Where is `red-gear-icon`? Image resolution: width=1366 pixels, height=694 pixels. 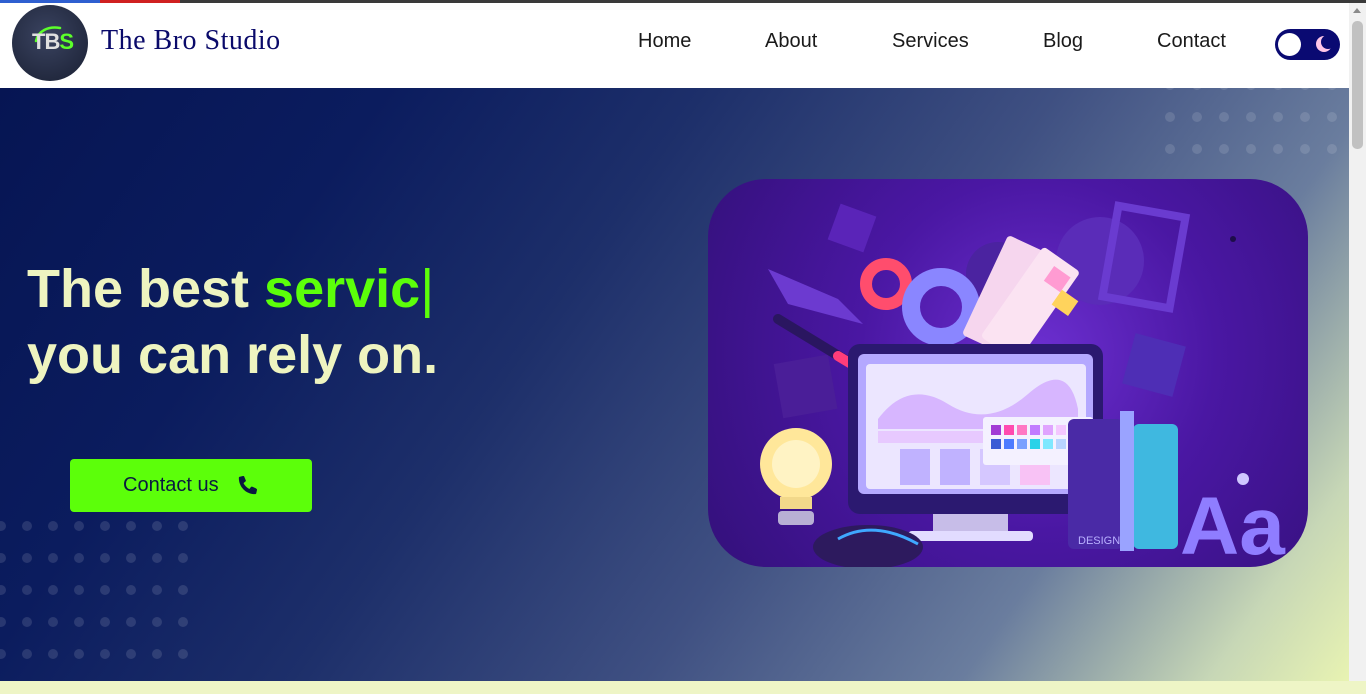
red-gear-icon is located at coordinates (886, 284).